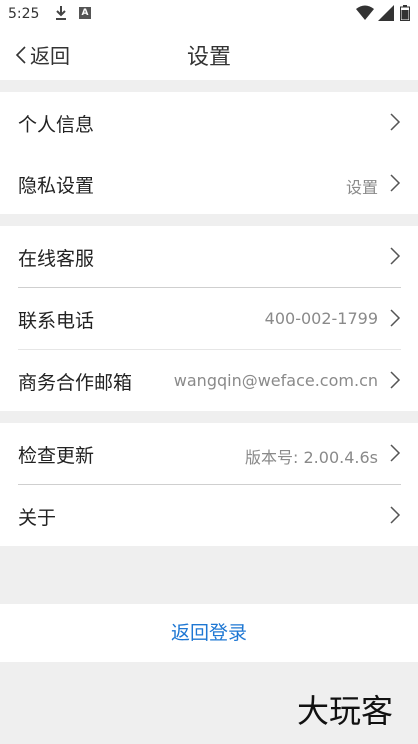 The height and width of the screenshot is (744, 418). What do you see at coordinates (321, 318) in the screenshot?
I see `row-value: 400-002-1799` at bounding box center [321, 318].